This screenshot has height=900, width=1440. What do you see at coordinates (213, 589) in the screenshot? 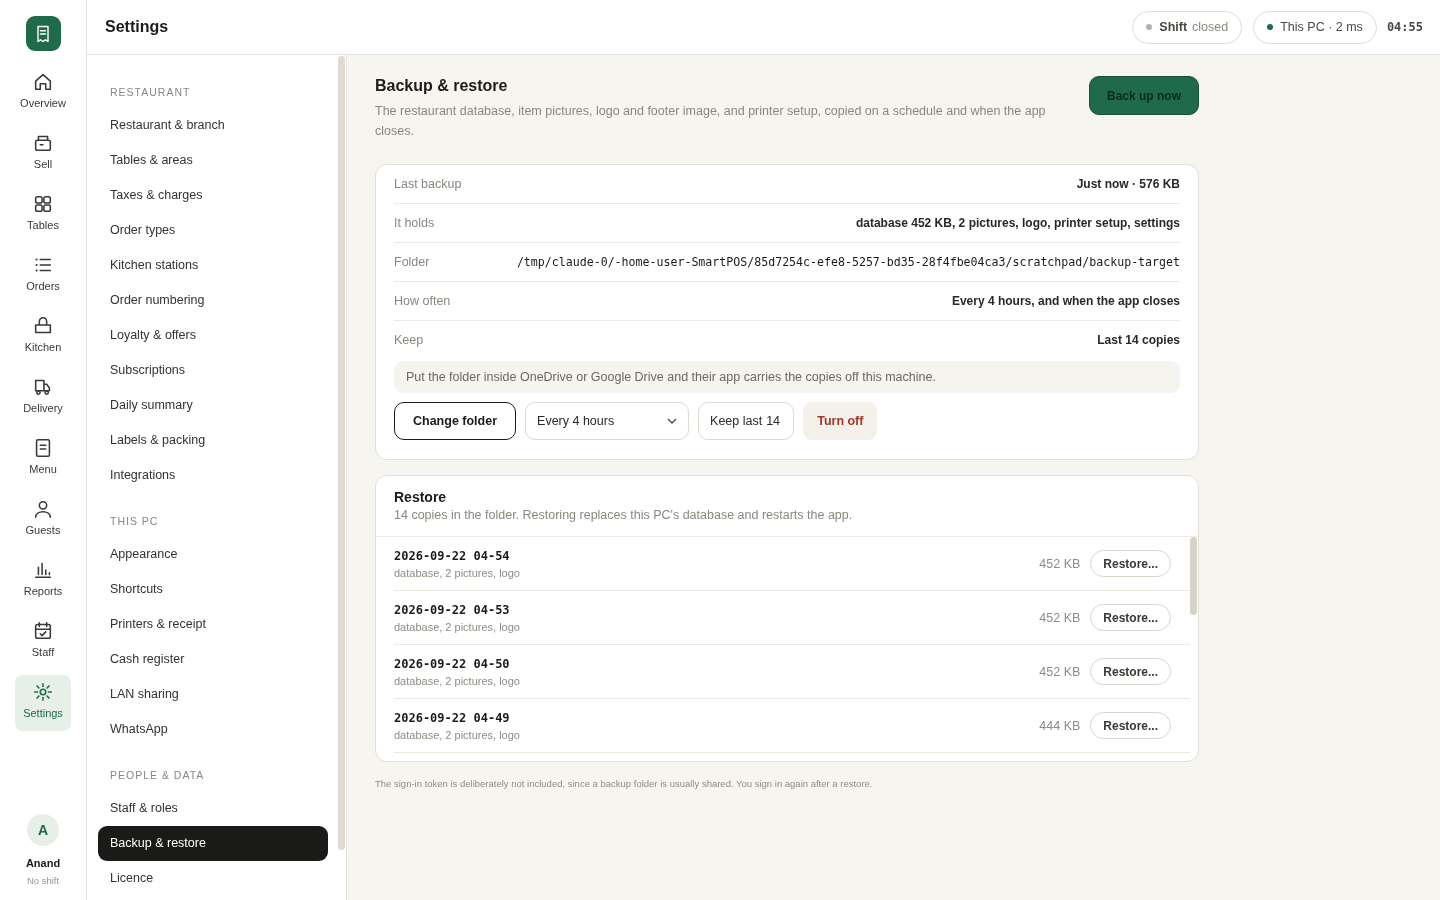
I see `category-link: Shortcuts` at bounding box center [213, 589].